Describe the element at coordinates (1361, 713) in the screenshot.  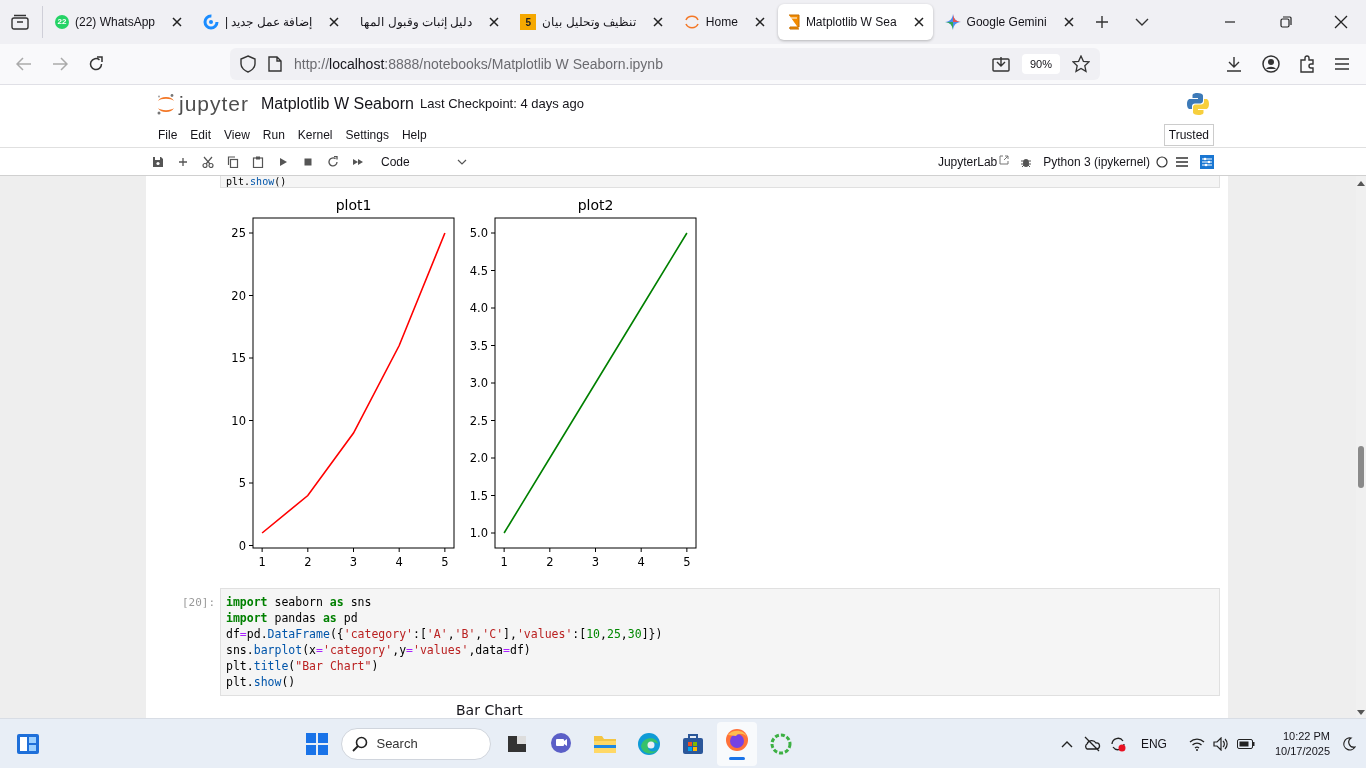
I see `scroll-down-icon` at that location.